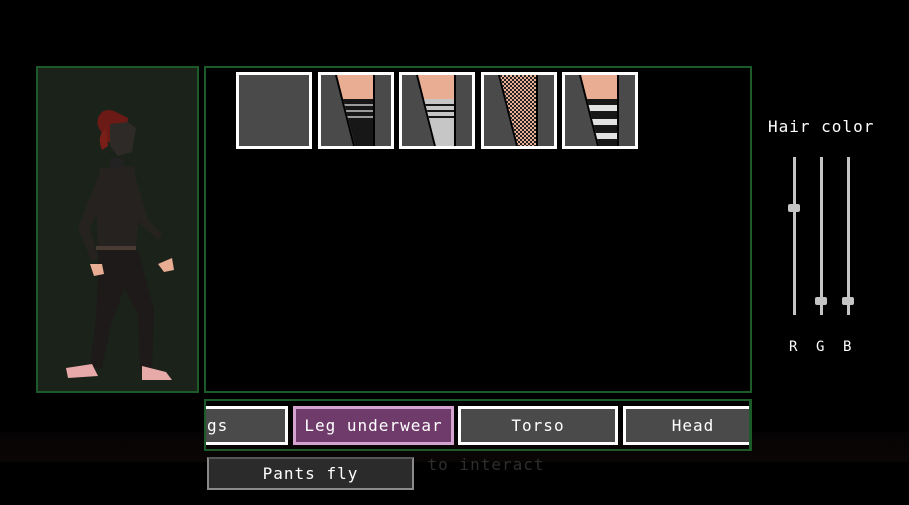 This screenshot has width=909, height=505. What do you see at coordinates (373, 425) in the screenshot?
I see `tab-leg-underwear: Leg underwear` at bounding box center [373, 425].